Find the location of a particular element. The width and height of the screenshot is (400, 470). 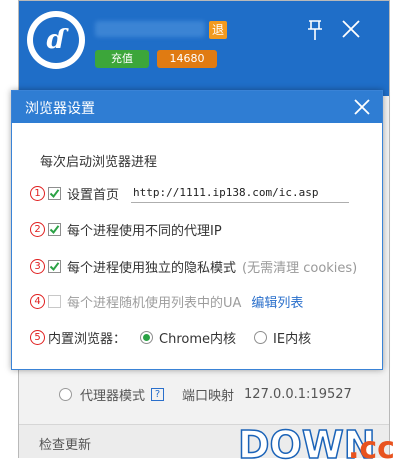

number-marker-3: 3 is located at coordinates (37, 266).